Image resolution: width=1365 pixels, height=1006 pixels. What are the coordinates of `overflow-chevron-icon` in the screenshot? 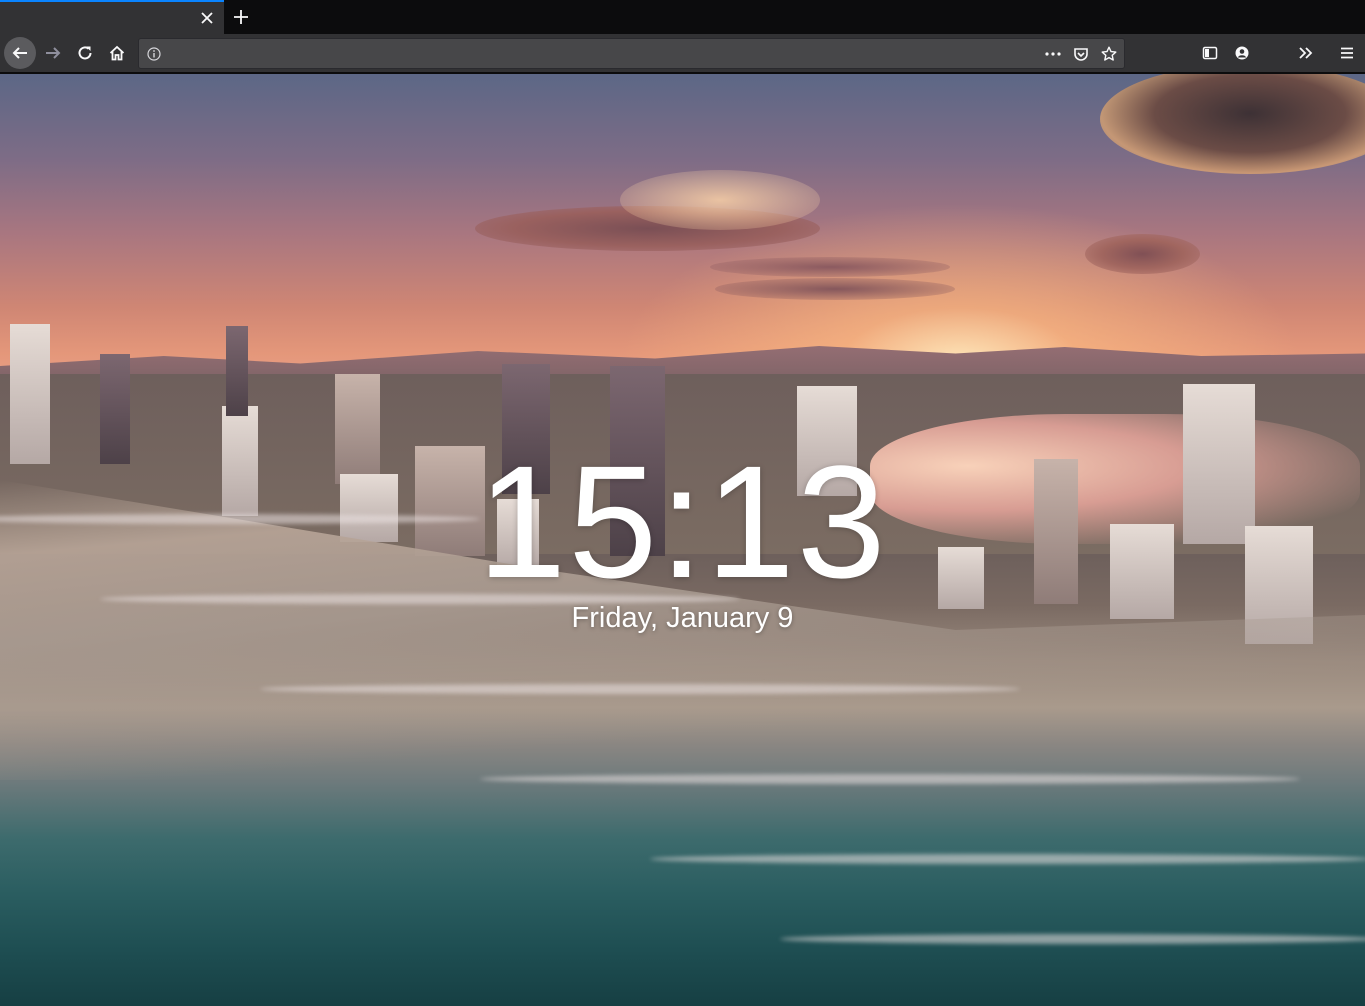 It's located at (1306, 53).